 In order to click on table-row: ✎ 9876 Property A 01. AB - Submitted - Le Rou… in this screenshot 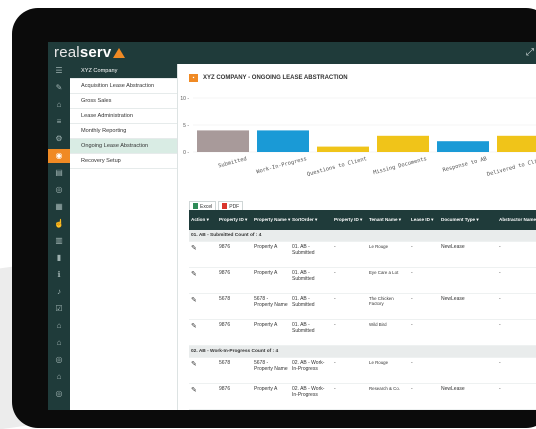, I will do `click(362, 254)`.